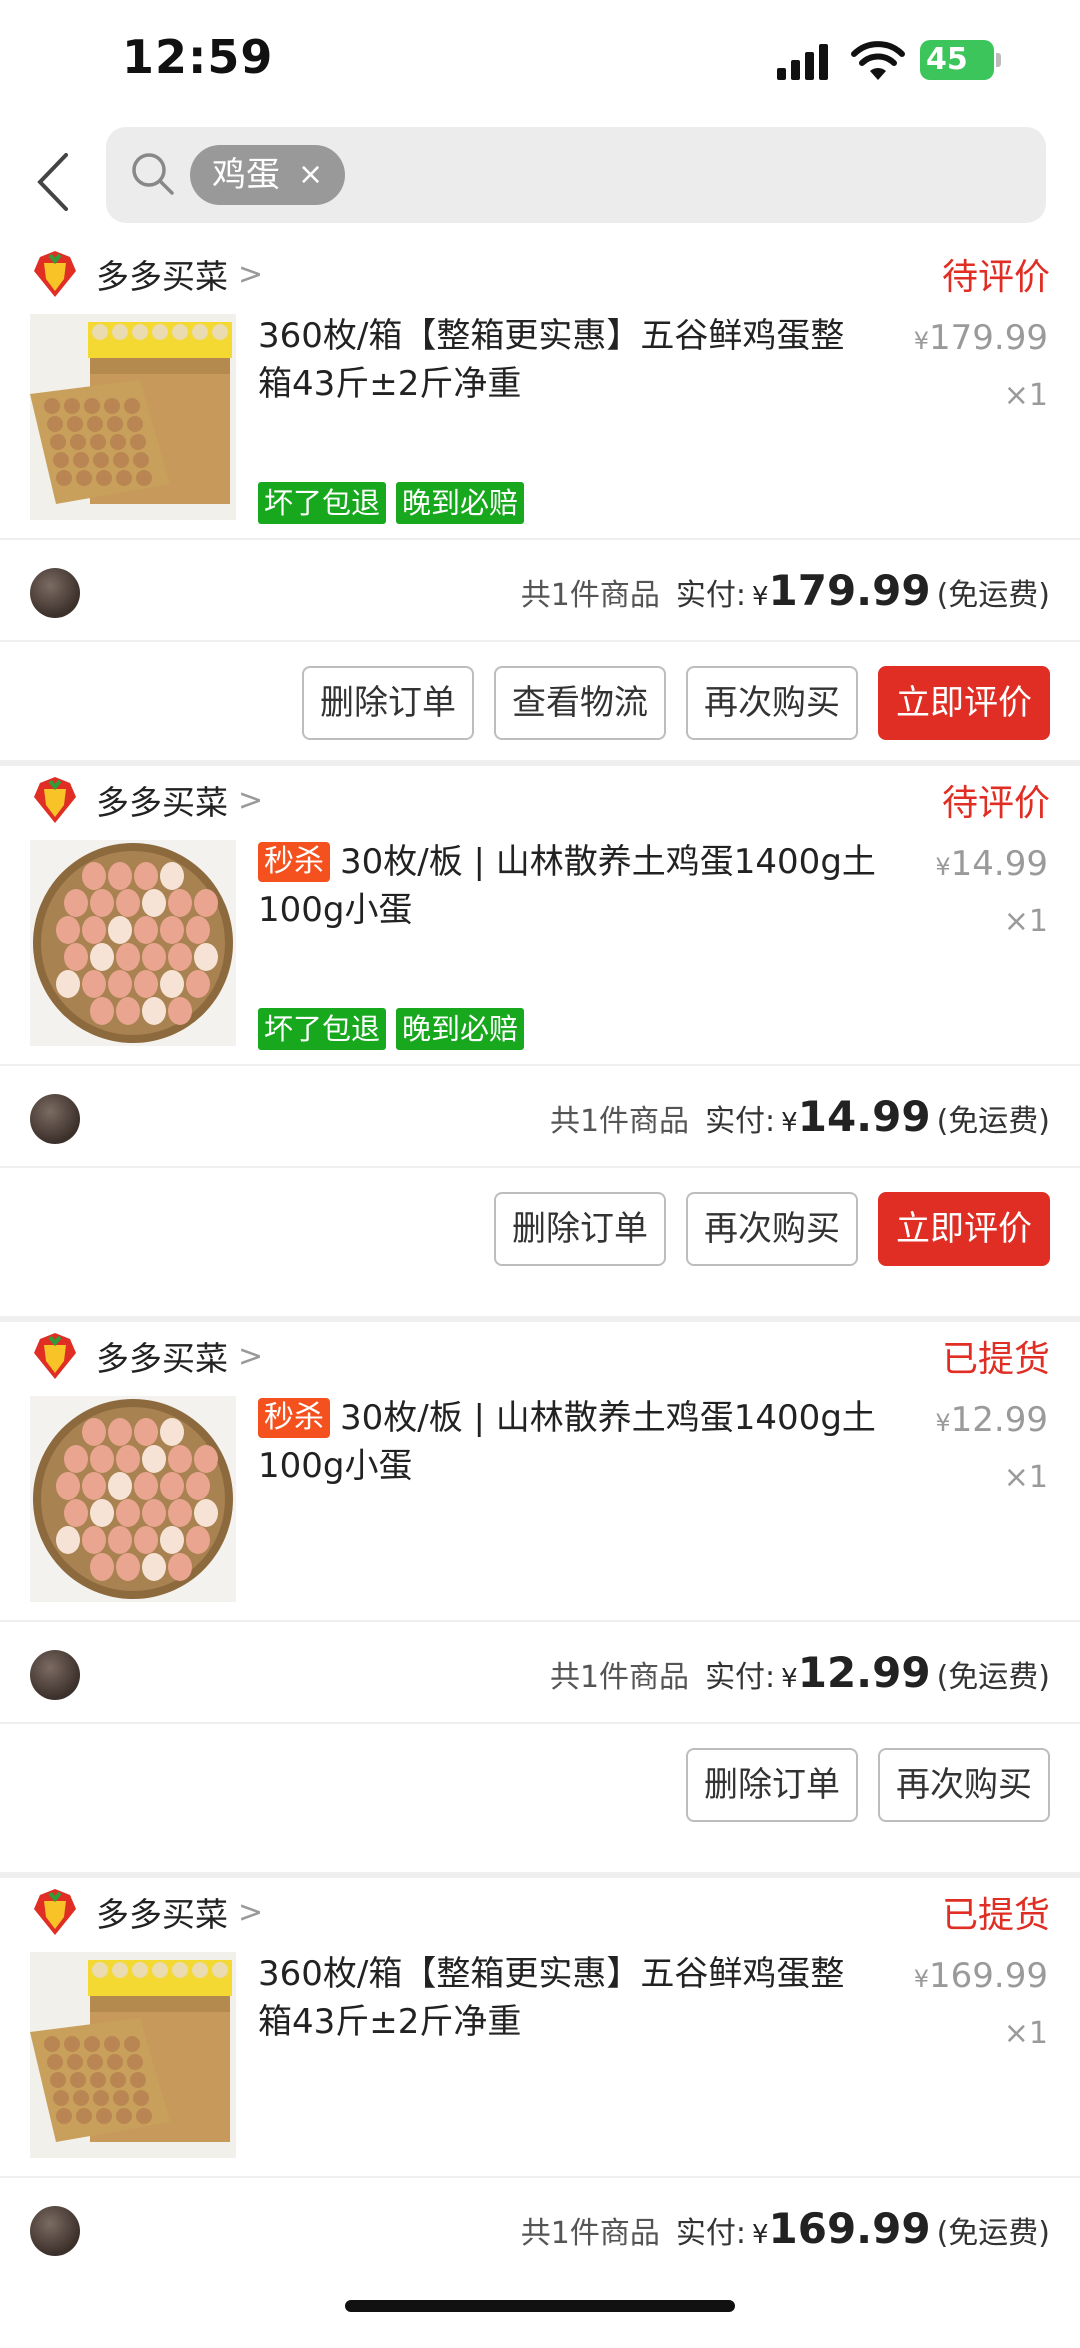 Image resolution: width=1080 pixels, height=2348 pixels. Describe the element at coordinates (162, 1914) in the screenshot. I see `shop-name: 多多买菜` at that location.